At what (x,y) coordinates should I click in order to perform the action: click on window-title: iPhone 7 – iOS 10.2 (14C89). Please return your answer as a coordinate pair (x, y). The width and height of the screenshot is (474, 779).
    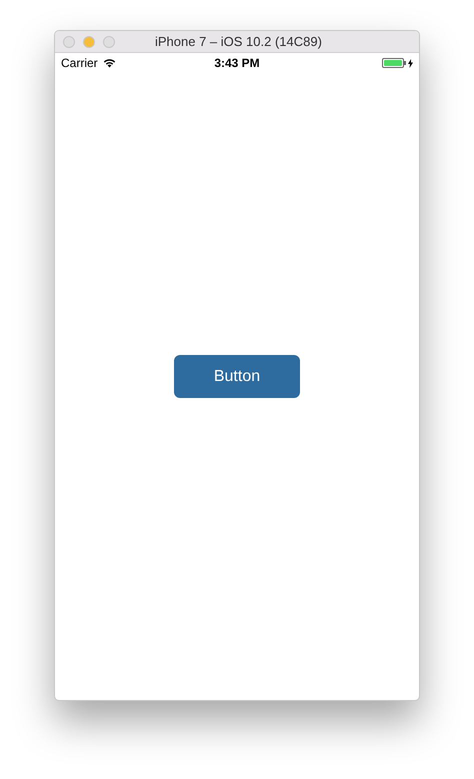
    Looking at the image, I should click on (238, 41).